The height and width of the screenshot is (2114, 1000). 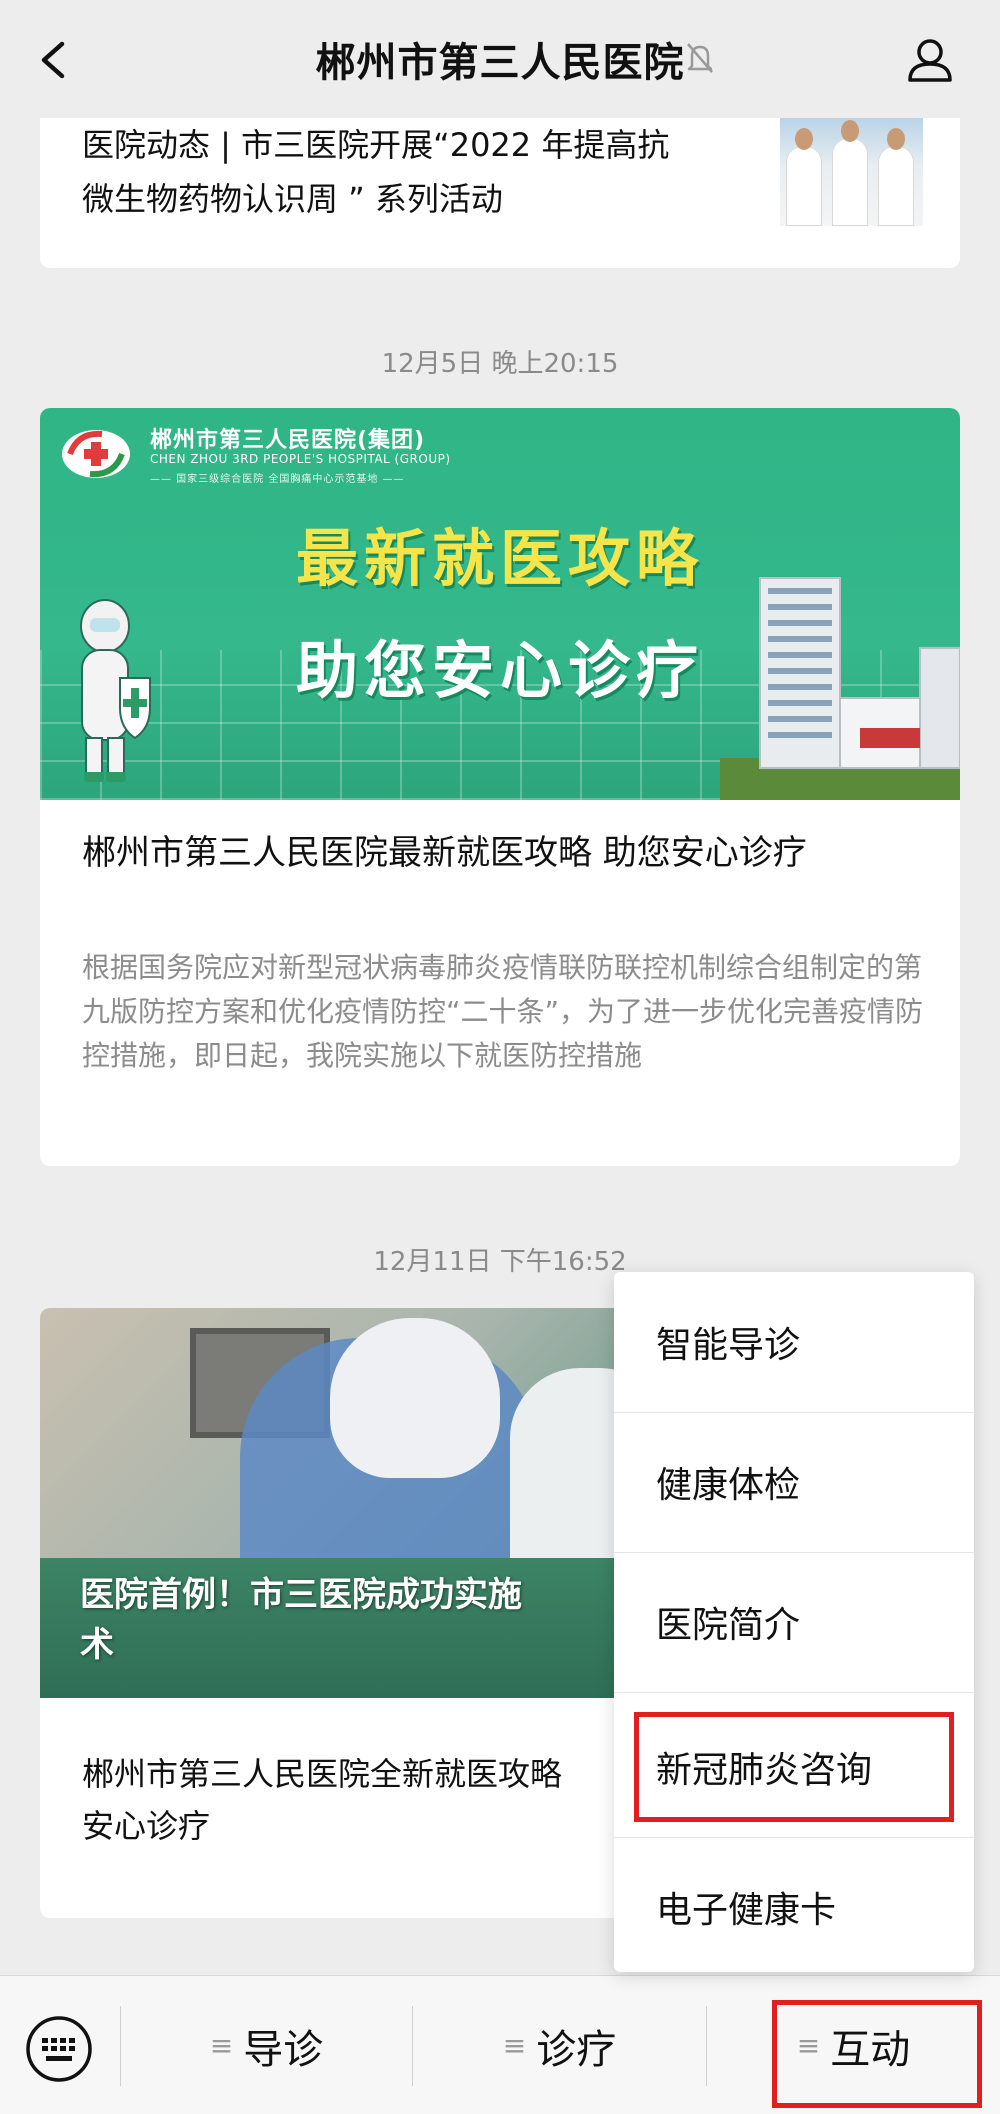 I want to click on article-thumbnail, so click(x=851, y=172).